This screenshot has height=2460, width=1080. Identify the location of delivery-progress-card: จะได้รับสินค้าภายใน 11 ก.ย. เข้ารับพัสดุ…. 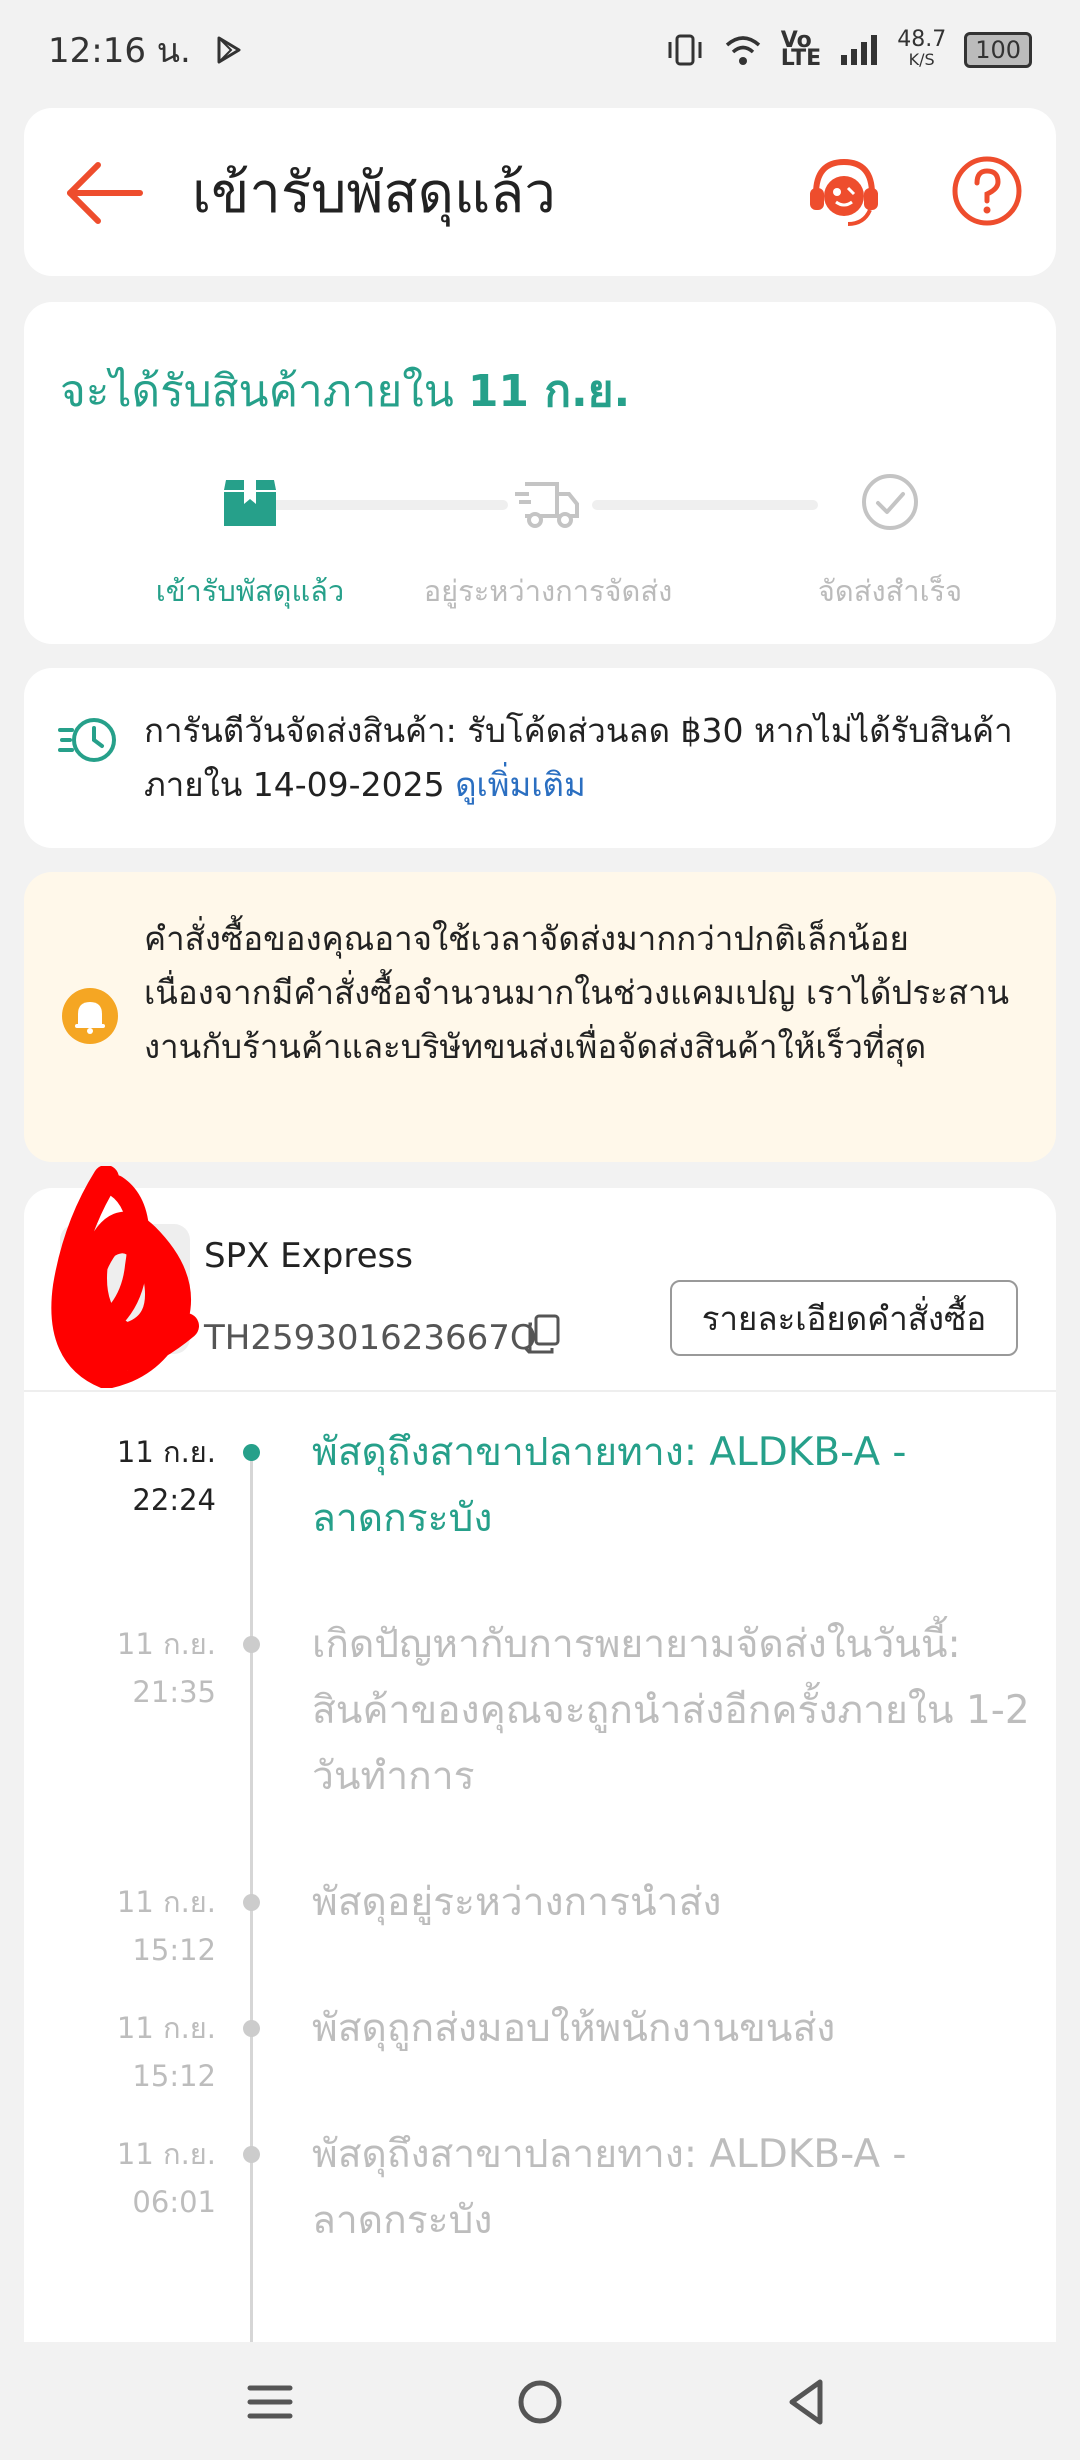
(540, 473).